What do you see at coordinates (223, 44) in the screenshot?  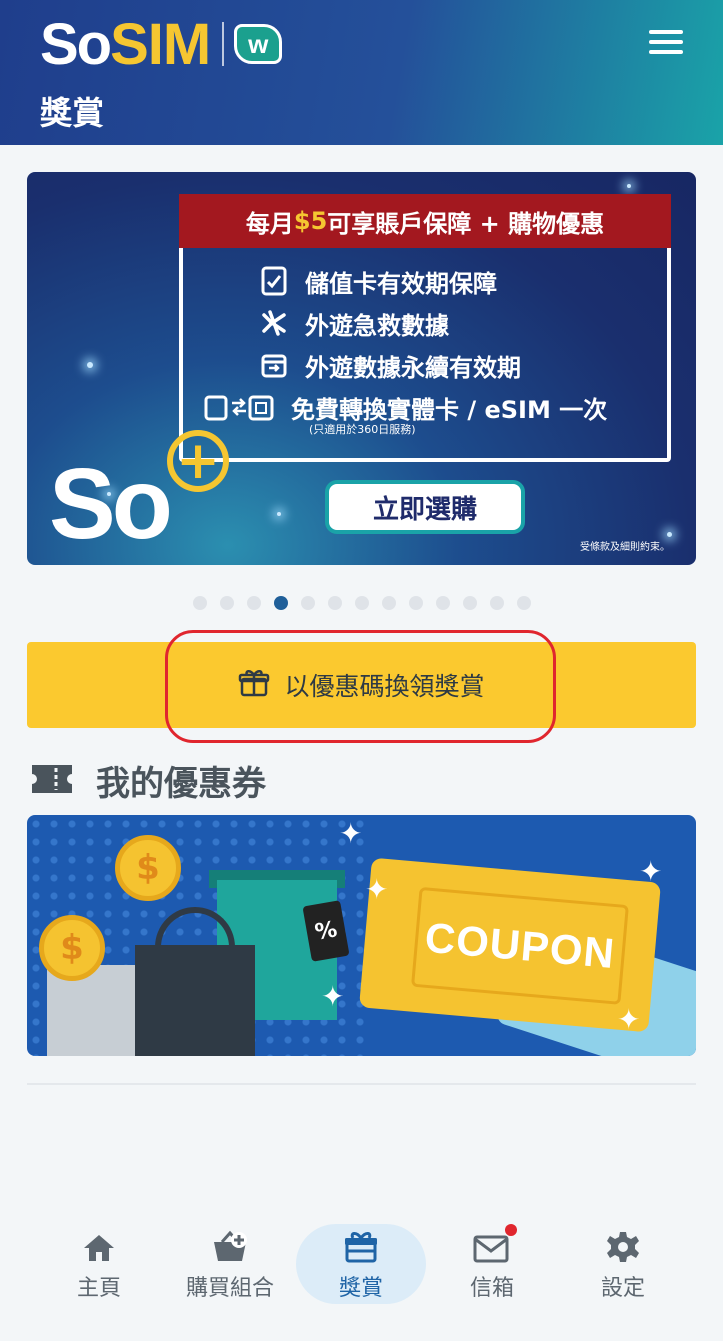 I see `logo-divider` at bounding box center [223, 44].